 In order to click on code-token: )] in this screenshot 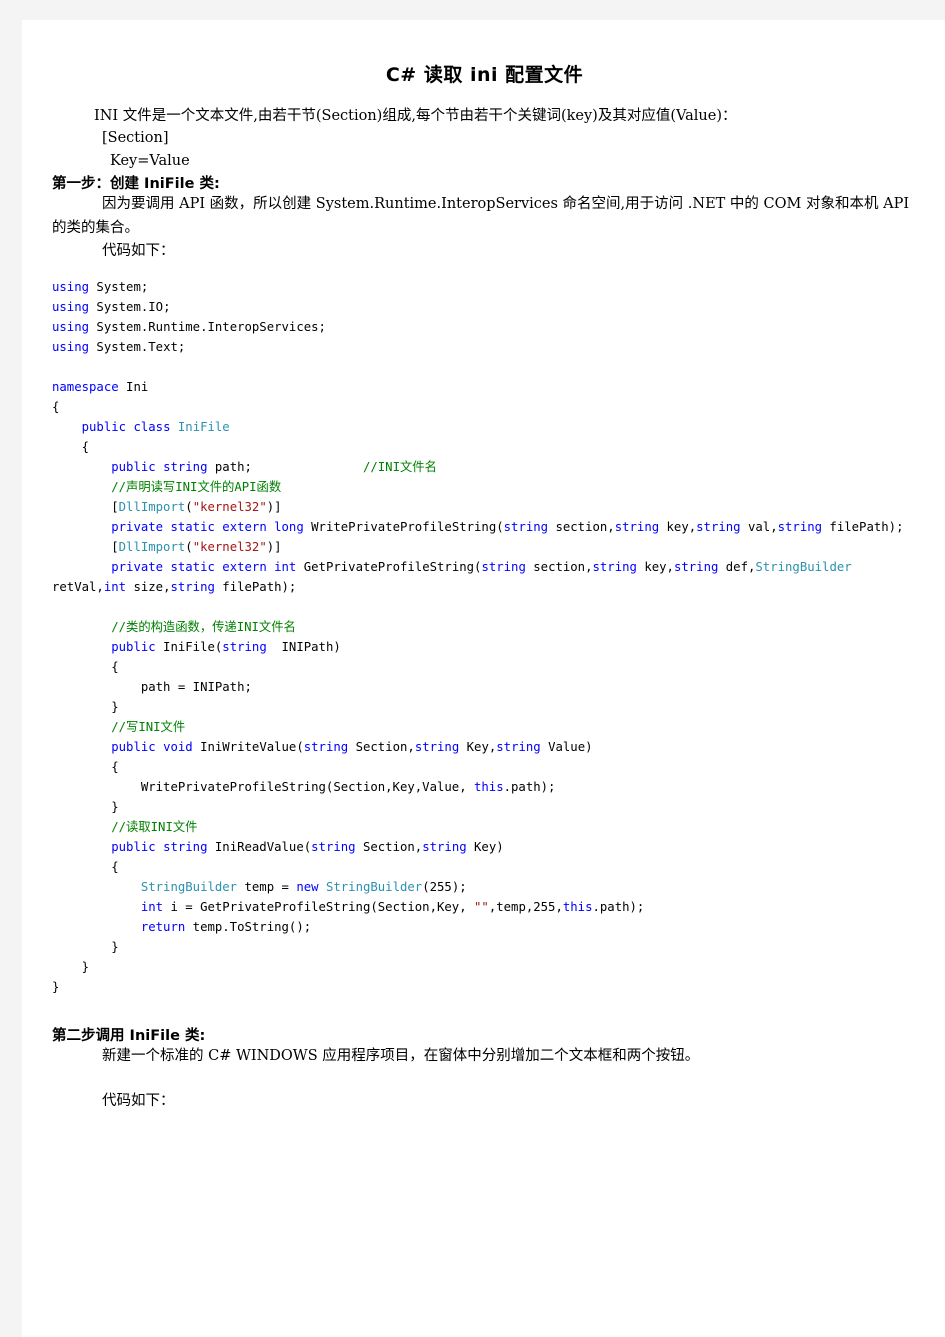, I will do `click(274, 506)`.